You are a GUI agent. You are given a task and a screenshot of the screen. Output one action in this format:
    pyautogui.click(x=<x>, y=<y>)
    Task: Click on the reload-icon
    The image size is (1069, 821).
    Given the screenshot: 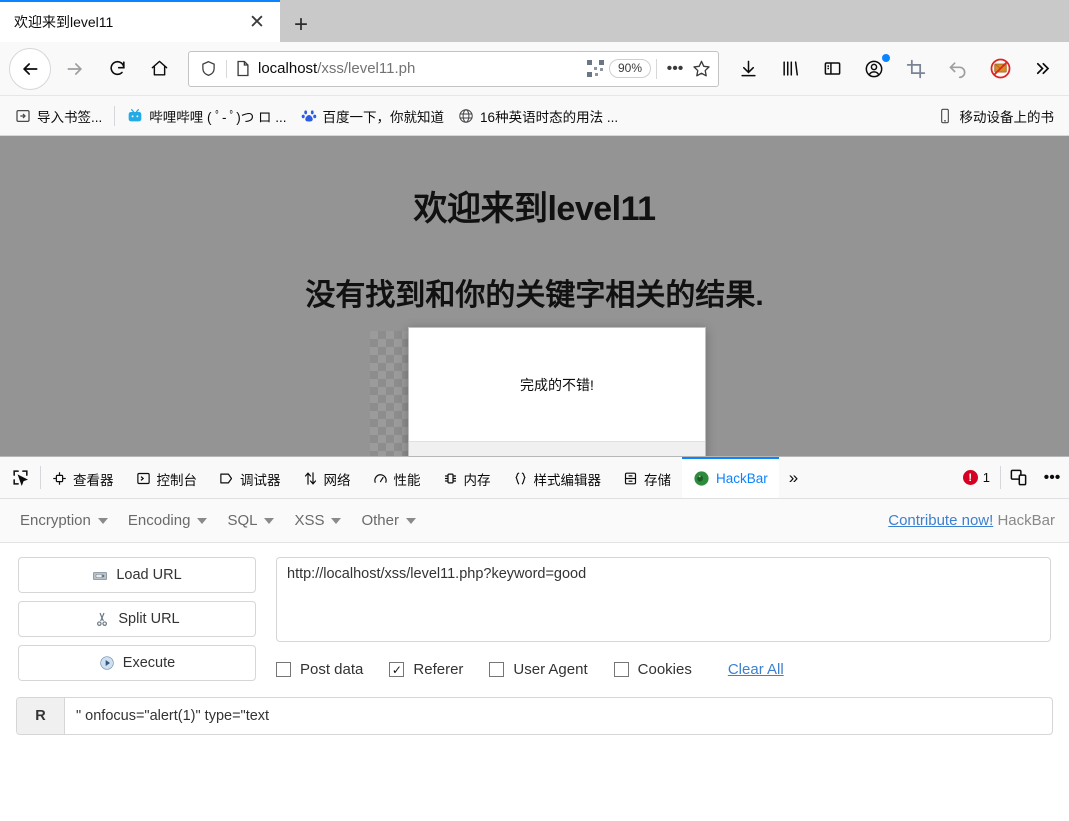 What is the action you would take?
    pyautogui.click(x=117, y=69)
    